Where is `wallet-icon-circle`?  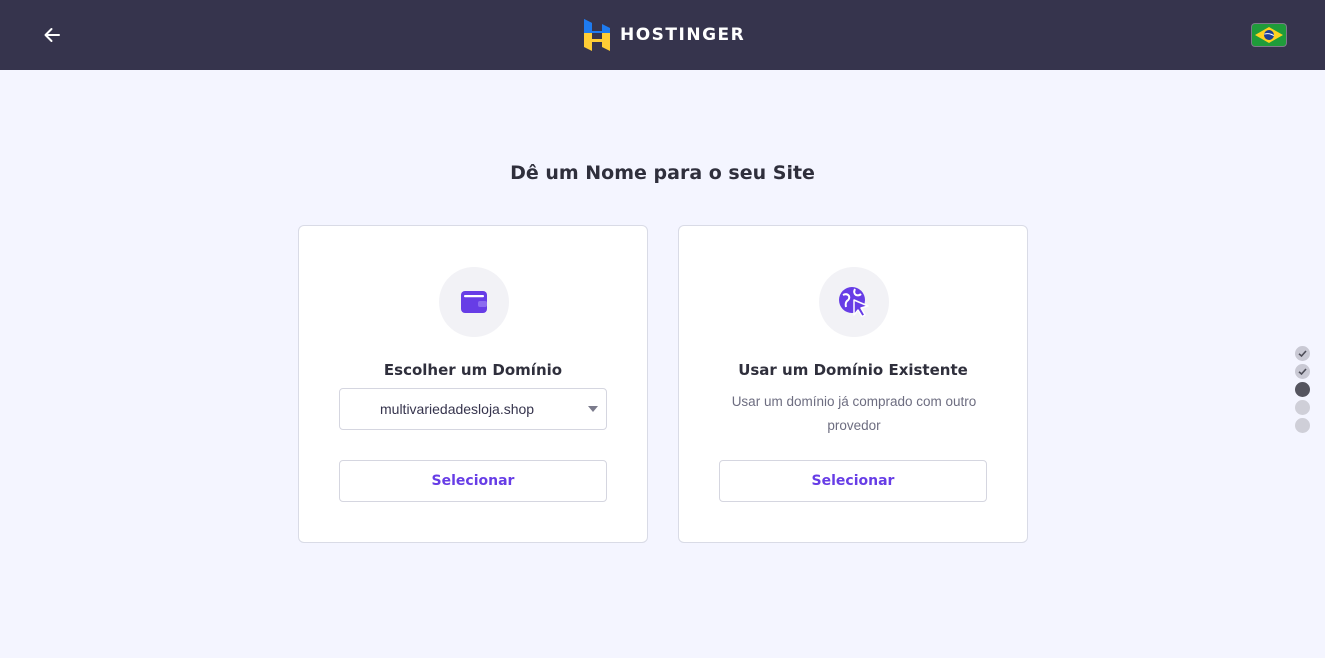
wallet-icon-circle is located at coordinates (474, 302).